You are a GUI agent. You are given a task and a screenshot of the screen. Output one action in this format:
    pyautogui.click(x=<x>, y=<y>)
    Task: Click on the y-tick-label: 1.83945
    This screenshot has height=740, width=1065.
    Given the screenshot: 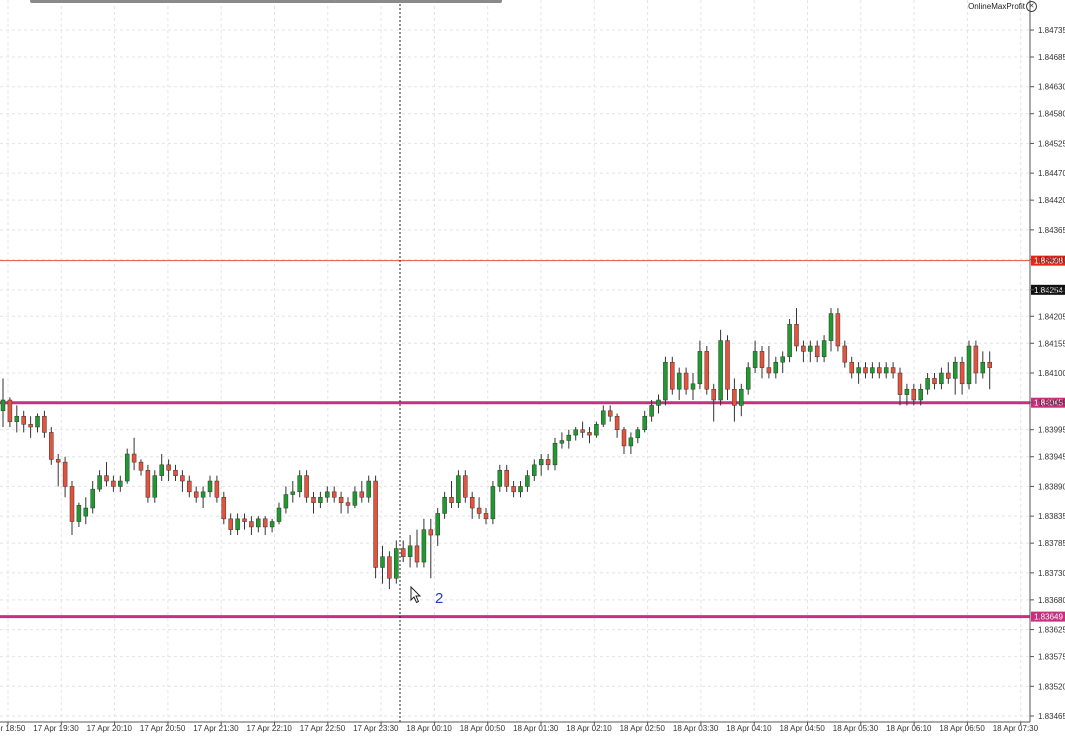 What is the action you would take?
    pyautogui.click(x=1051, y=457)
    